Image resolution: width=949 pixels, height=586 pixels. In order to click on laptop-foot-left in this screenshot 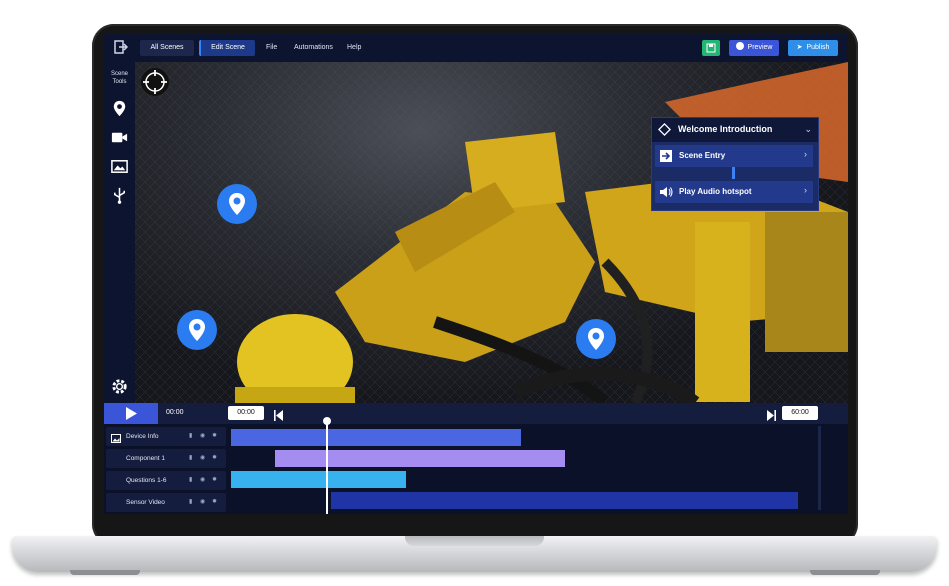, I will do `click(105, 572)`.